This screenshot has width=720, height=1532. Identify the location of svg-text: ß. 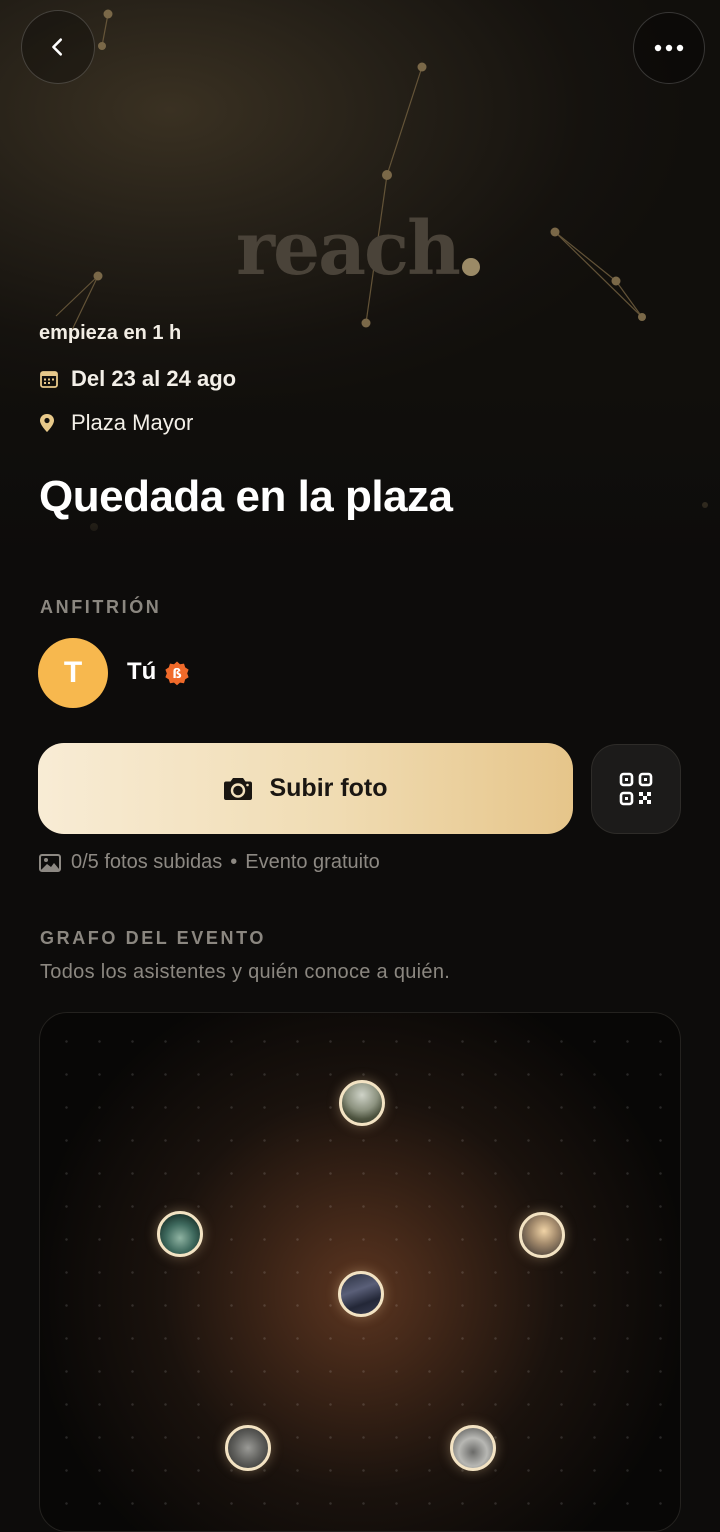
(176, 674).